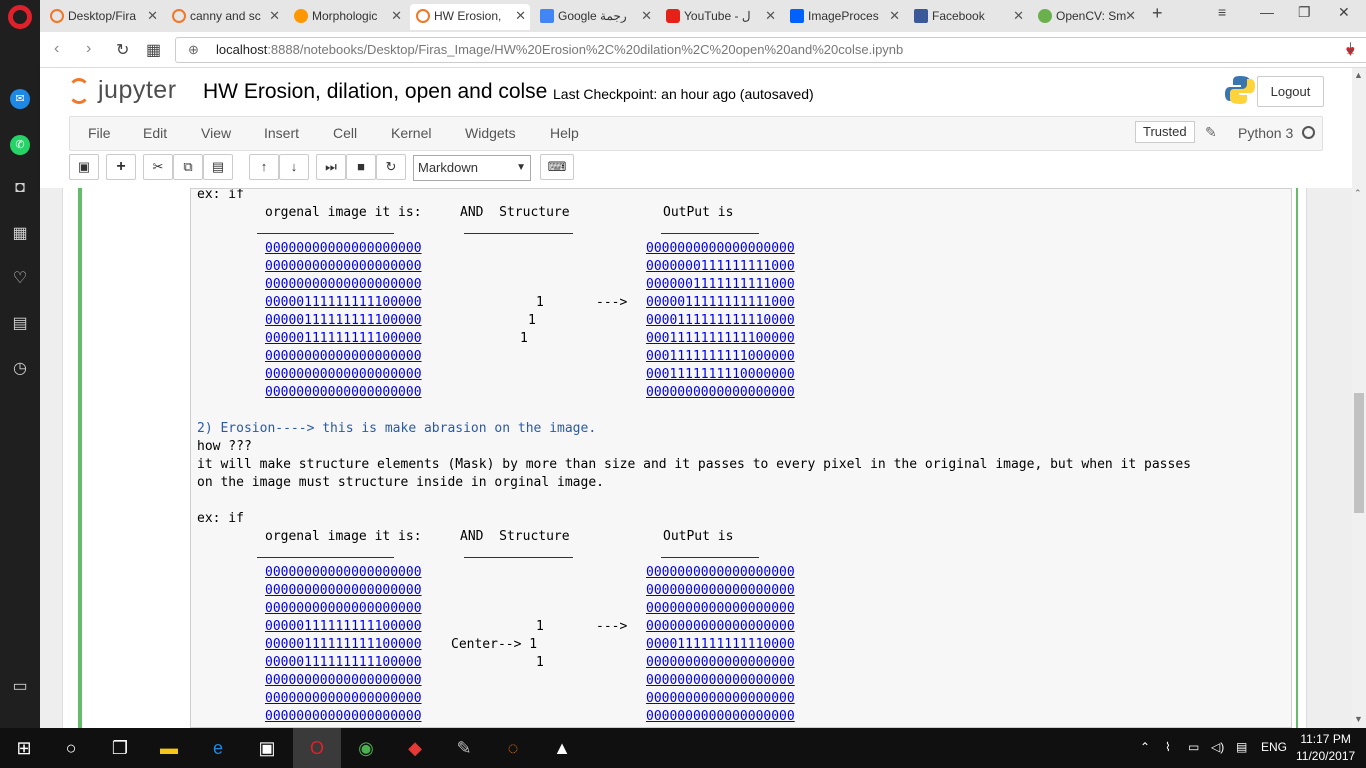 Image resolution: width=1366 pixels, height=768 pixels. I want to click on volume-icon: ◁), so click(1217, 747).